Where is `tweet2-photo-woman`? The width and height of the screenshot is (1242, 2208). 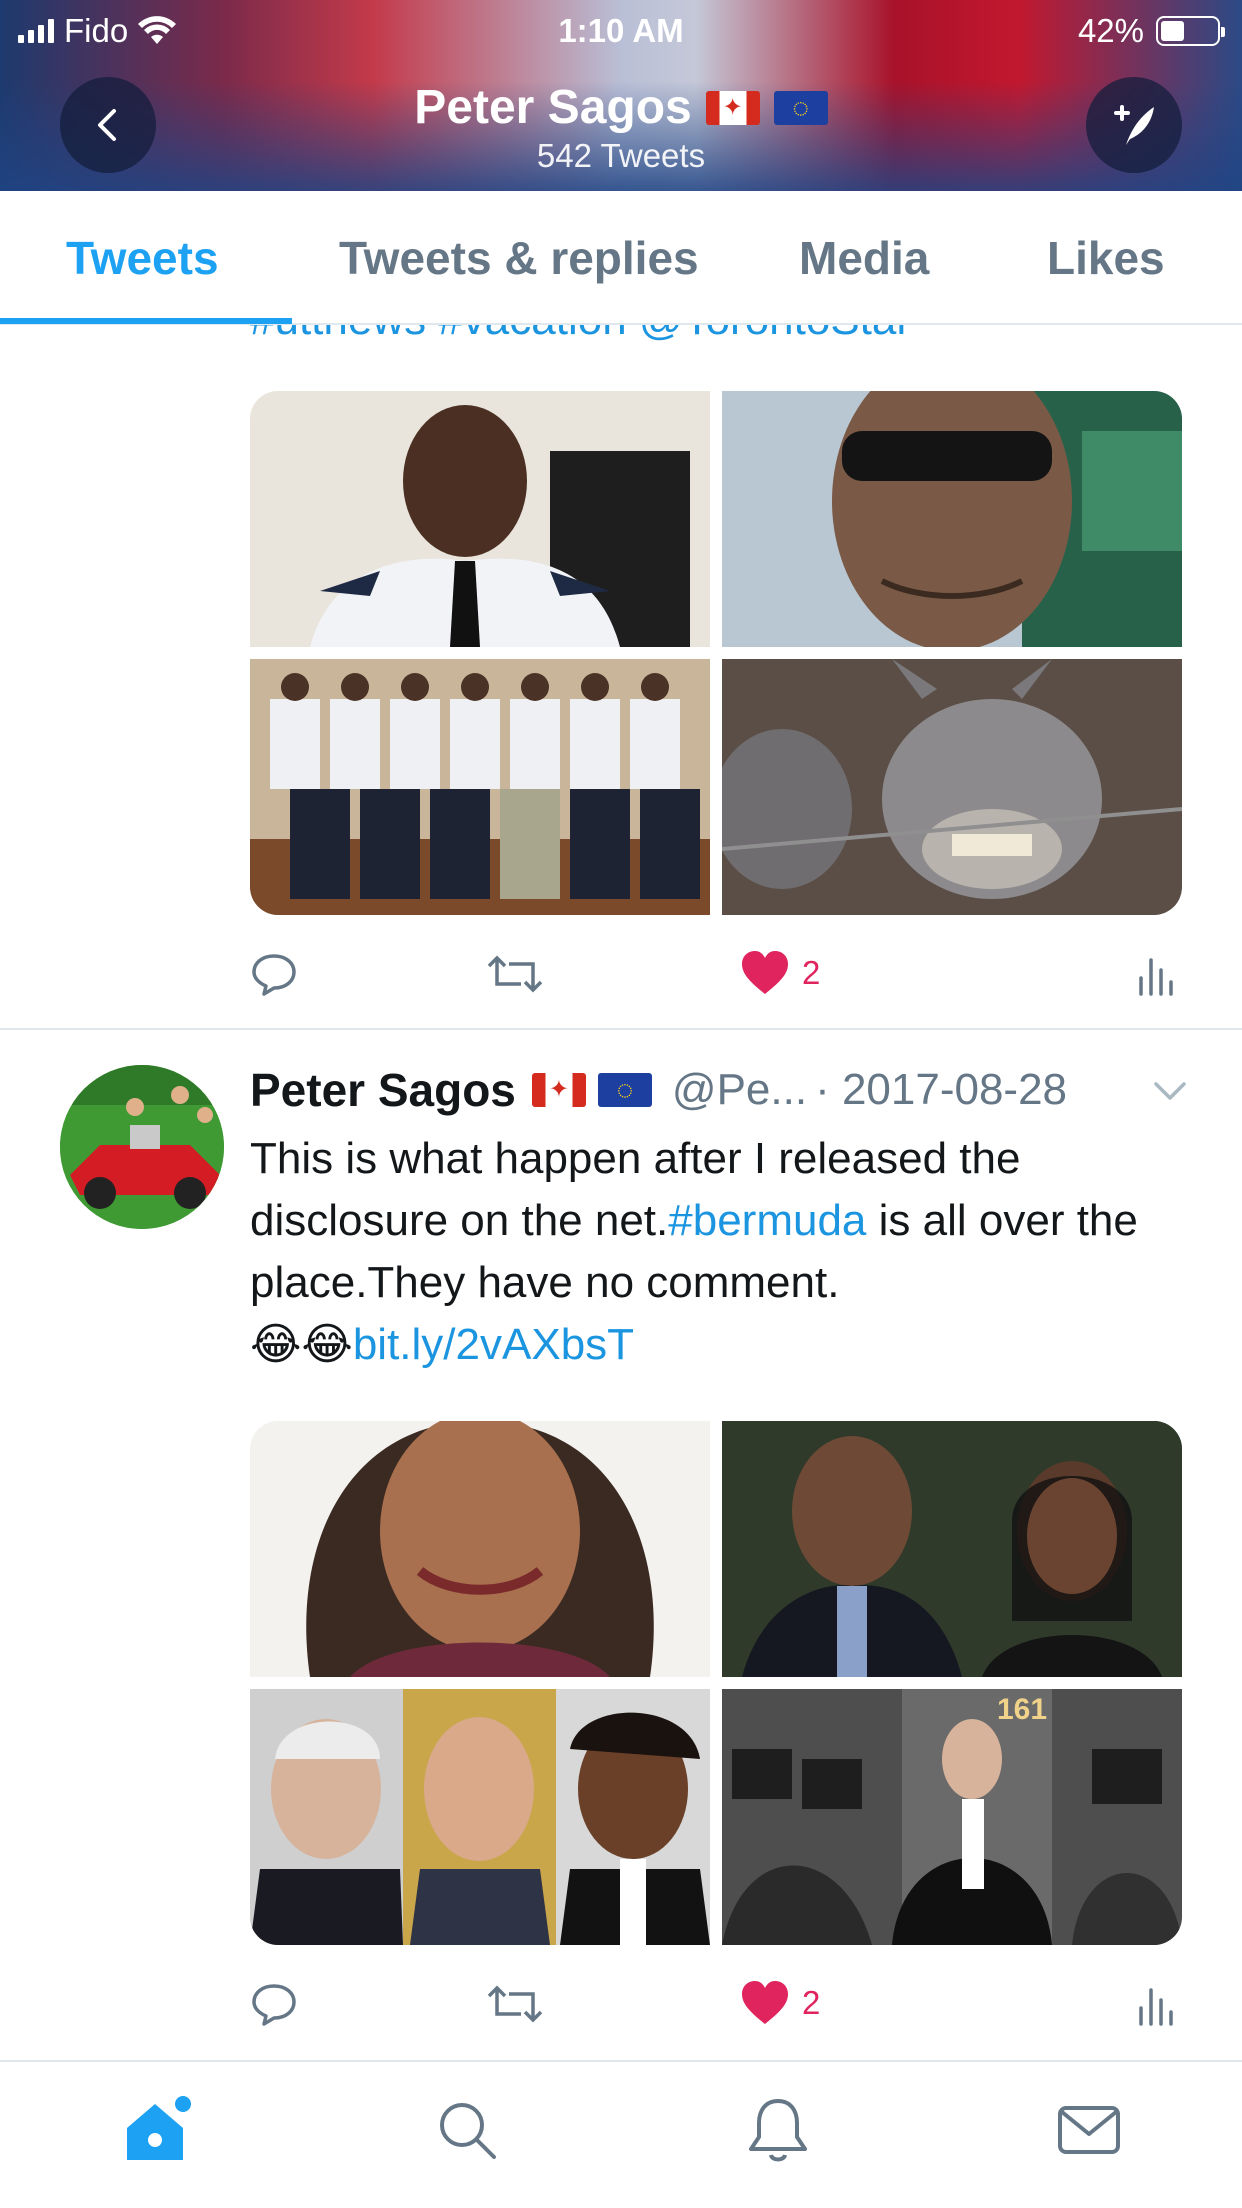 tweet2-photo-woman is located at coordinates (480, 1549).